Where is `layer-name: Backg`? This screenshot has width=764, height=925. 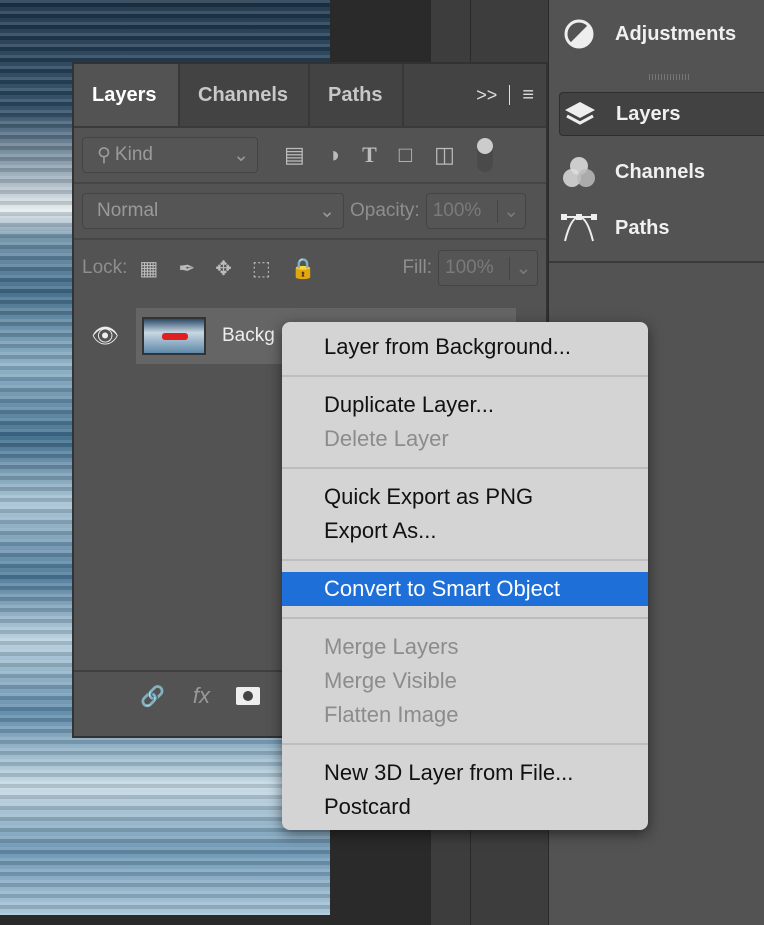 layer-name: Backg is located at coordinates (248, 336).